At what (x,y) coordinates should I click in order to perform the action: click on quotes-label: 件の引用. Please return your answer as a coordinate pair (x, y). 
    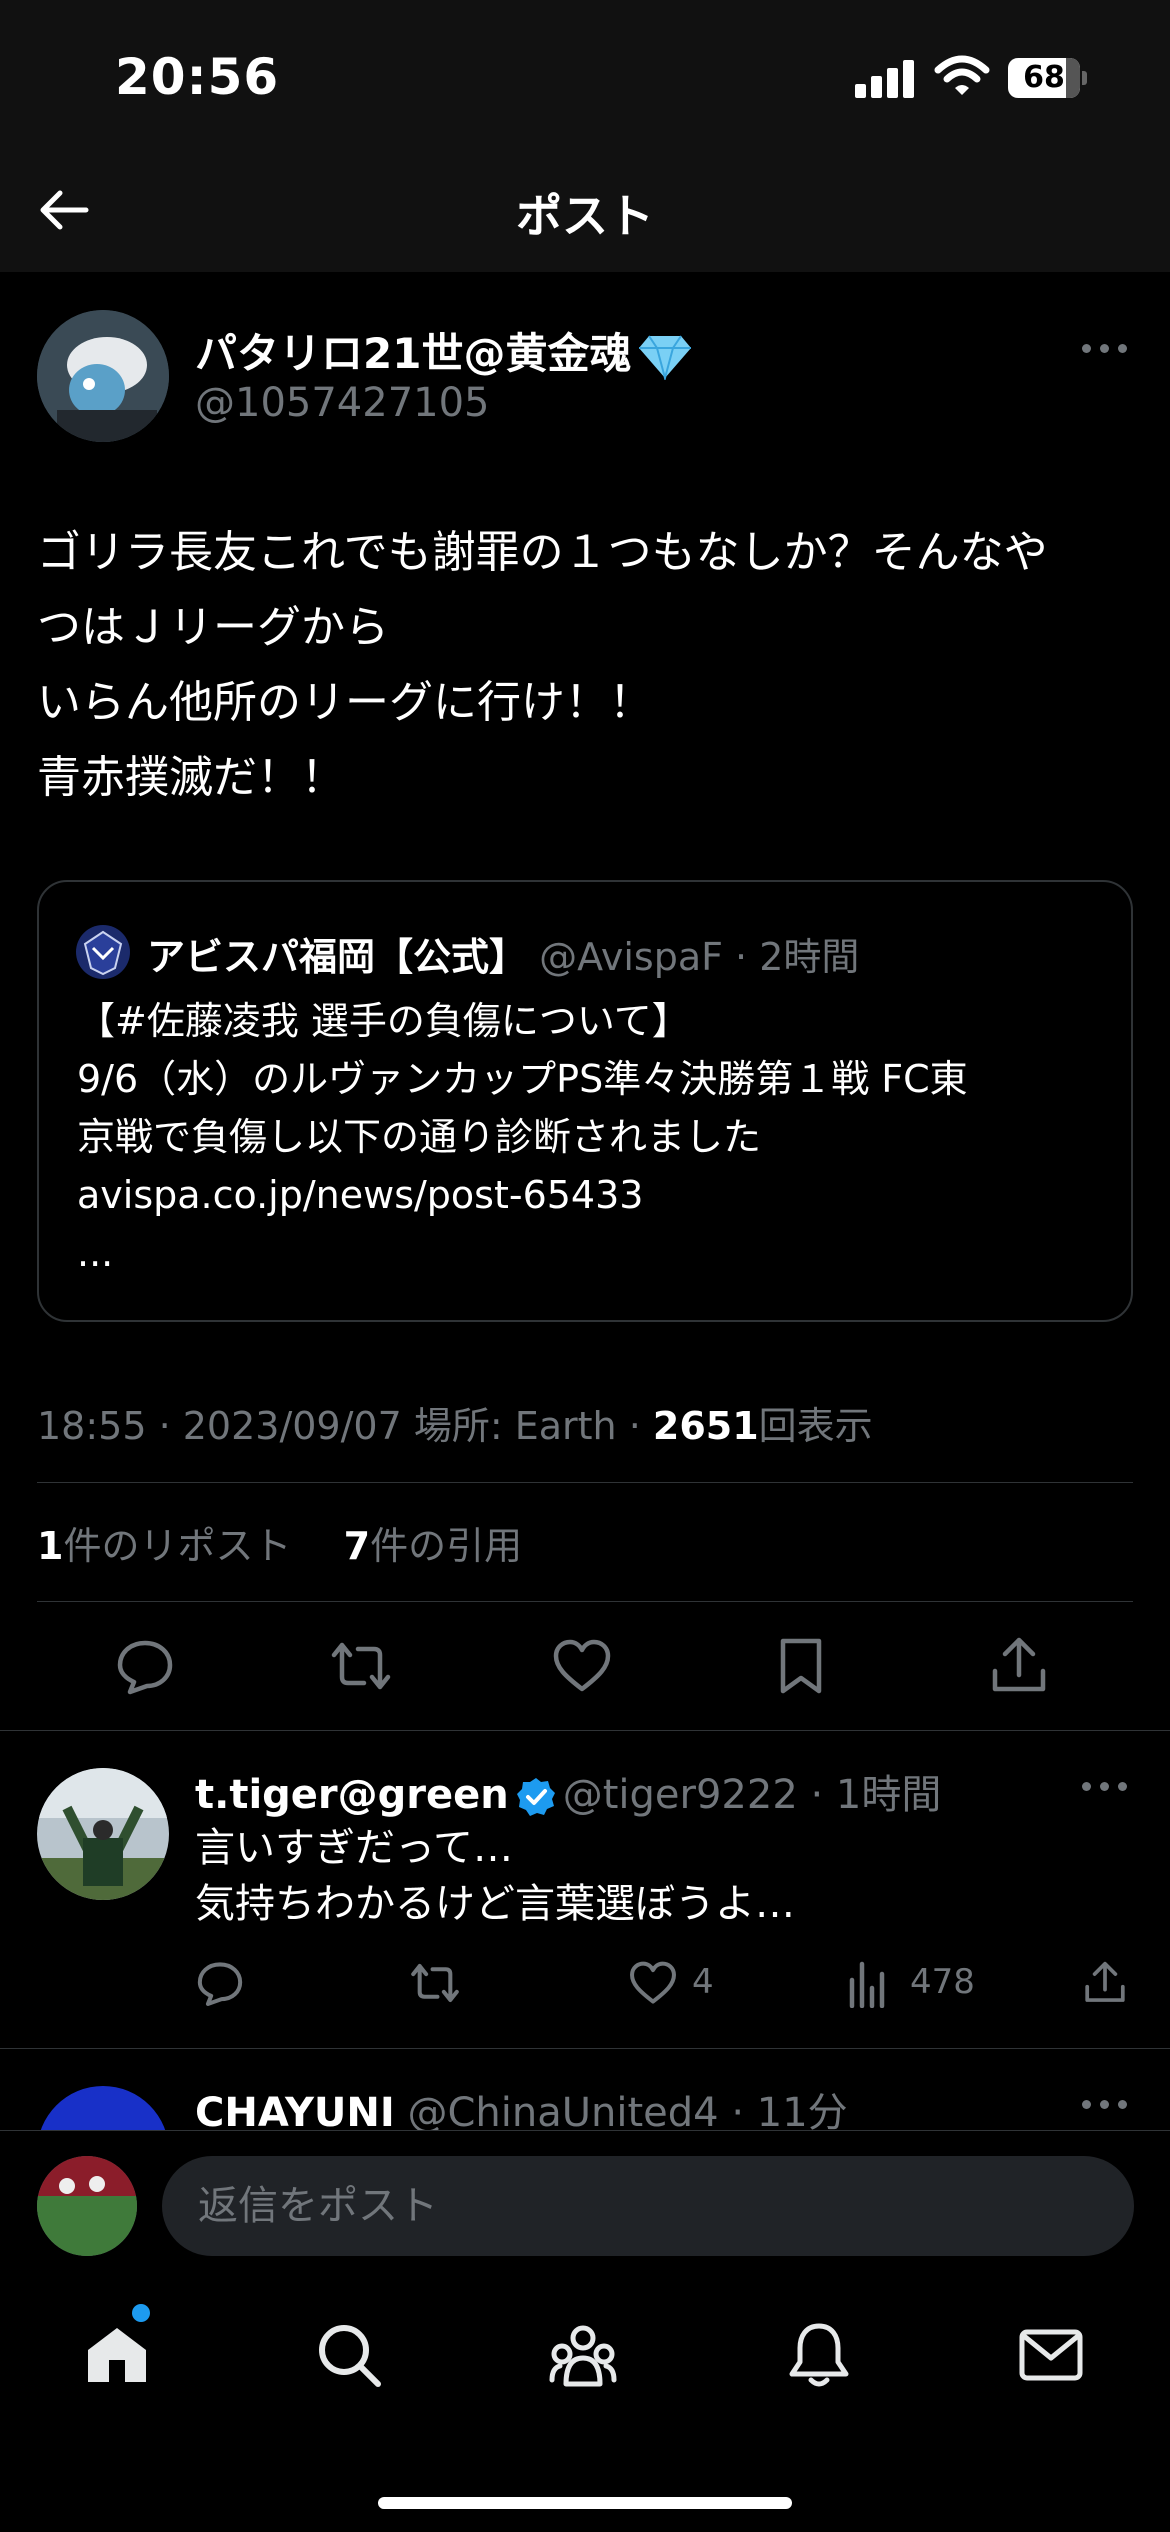
    Looking at the image, I should click on (446, 1546).